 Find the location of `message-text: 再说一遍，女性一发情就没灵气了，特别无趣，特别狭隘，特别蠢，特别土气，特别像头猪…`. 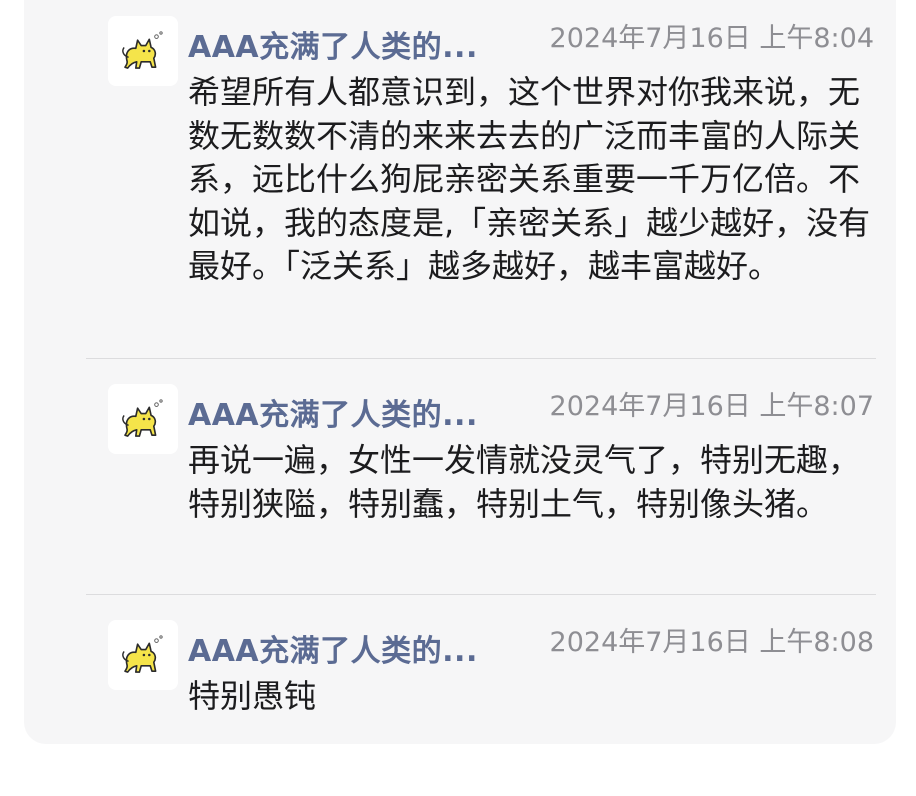

message-text: 再说一遍，女性一发情就没灵气了，特别无趣，特别狭隘，特别蠢，特别土气，特别像头猪… is located at coordinates (524, 482).